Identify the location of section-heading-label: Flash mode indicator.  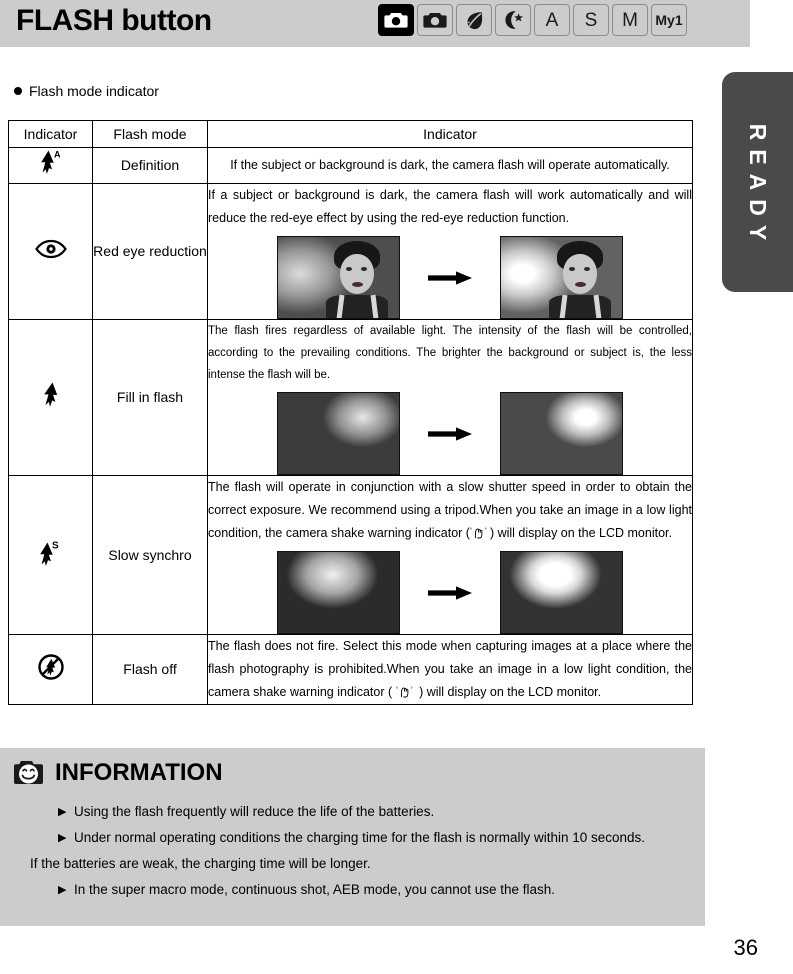
(94, 91).